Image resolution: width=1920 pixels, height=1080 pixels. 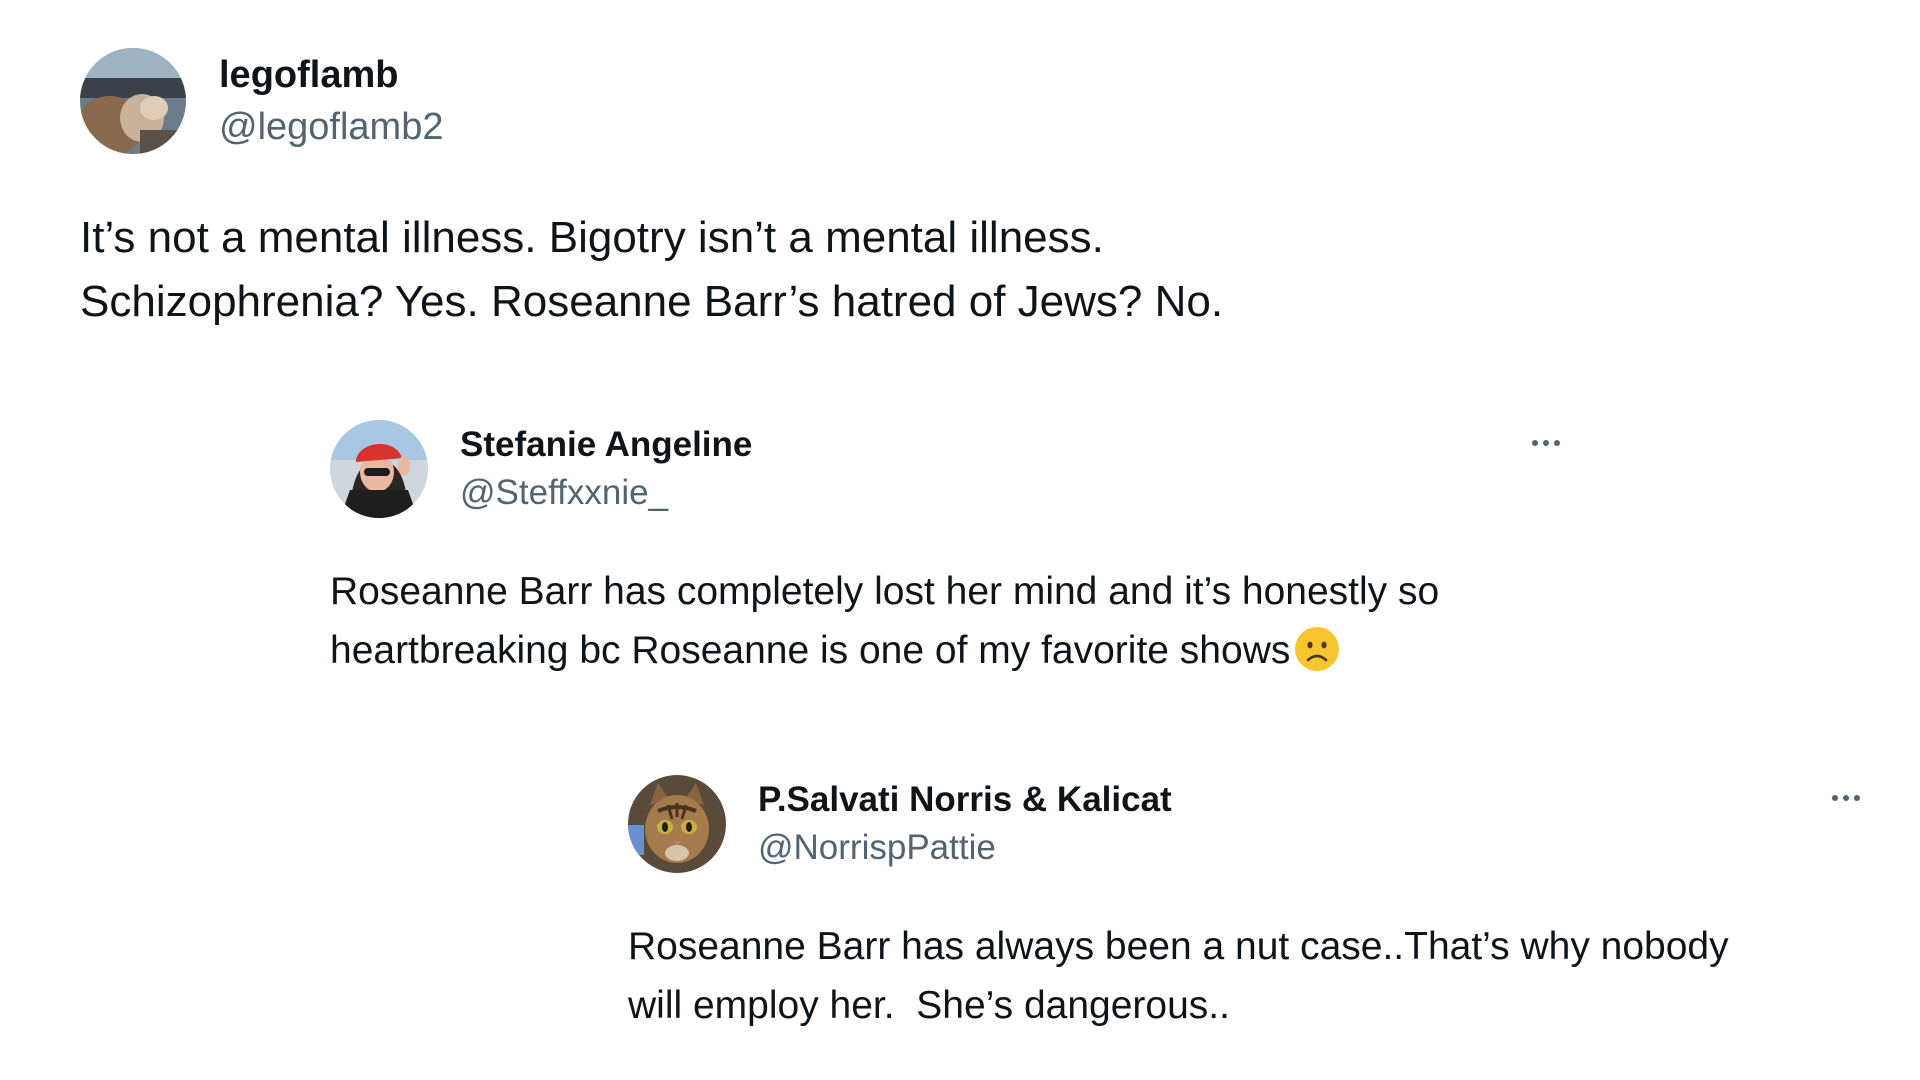 What do you see at coordinates (945, 469) in the screenshot?
I see `tweet-header: Stefanie Angeline @Steffxxnie_` at bounding box center [945, 469].